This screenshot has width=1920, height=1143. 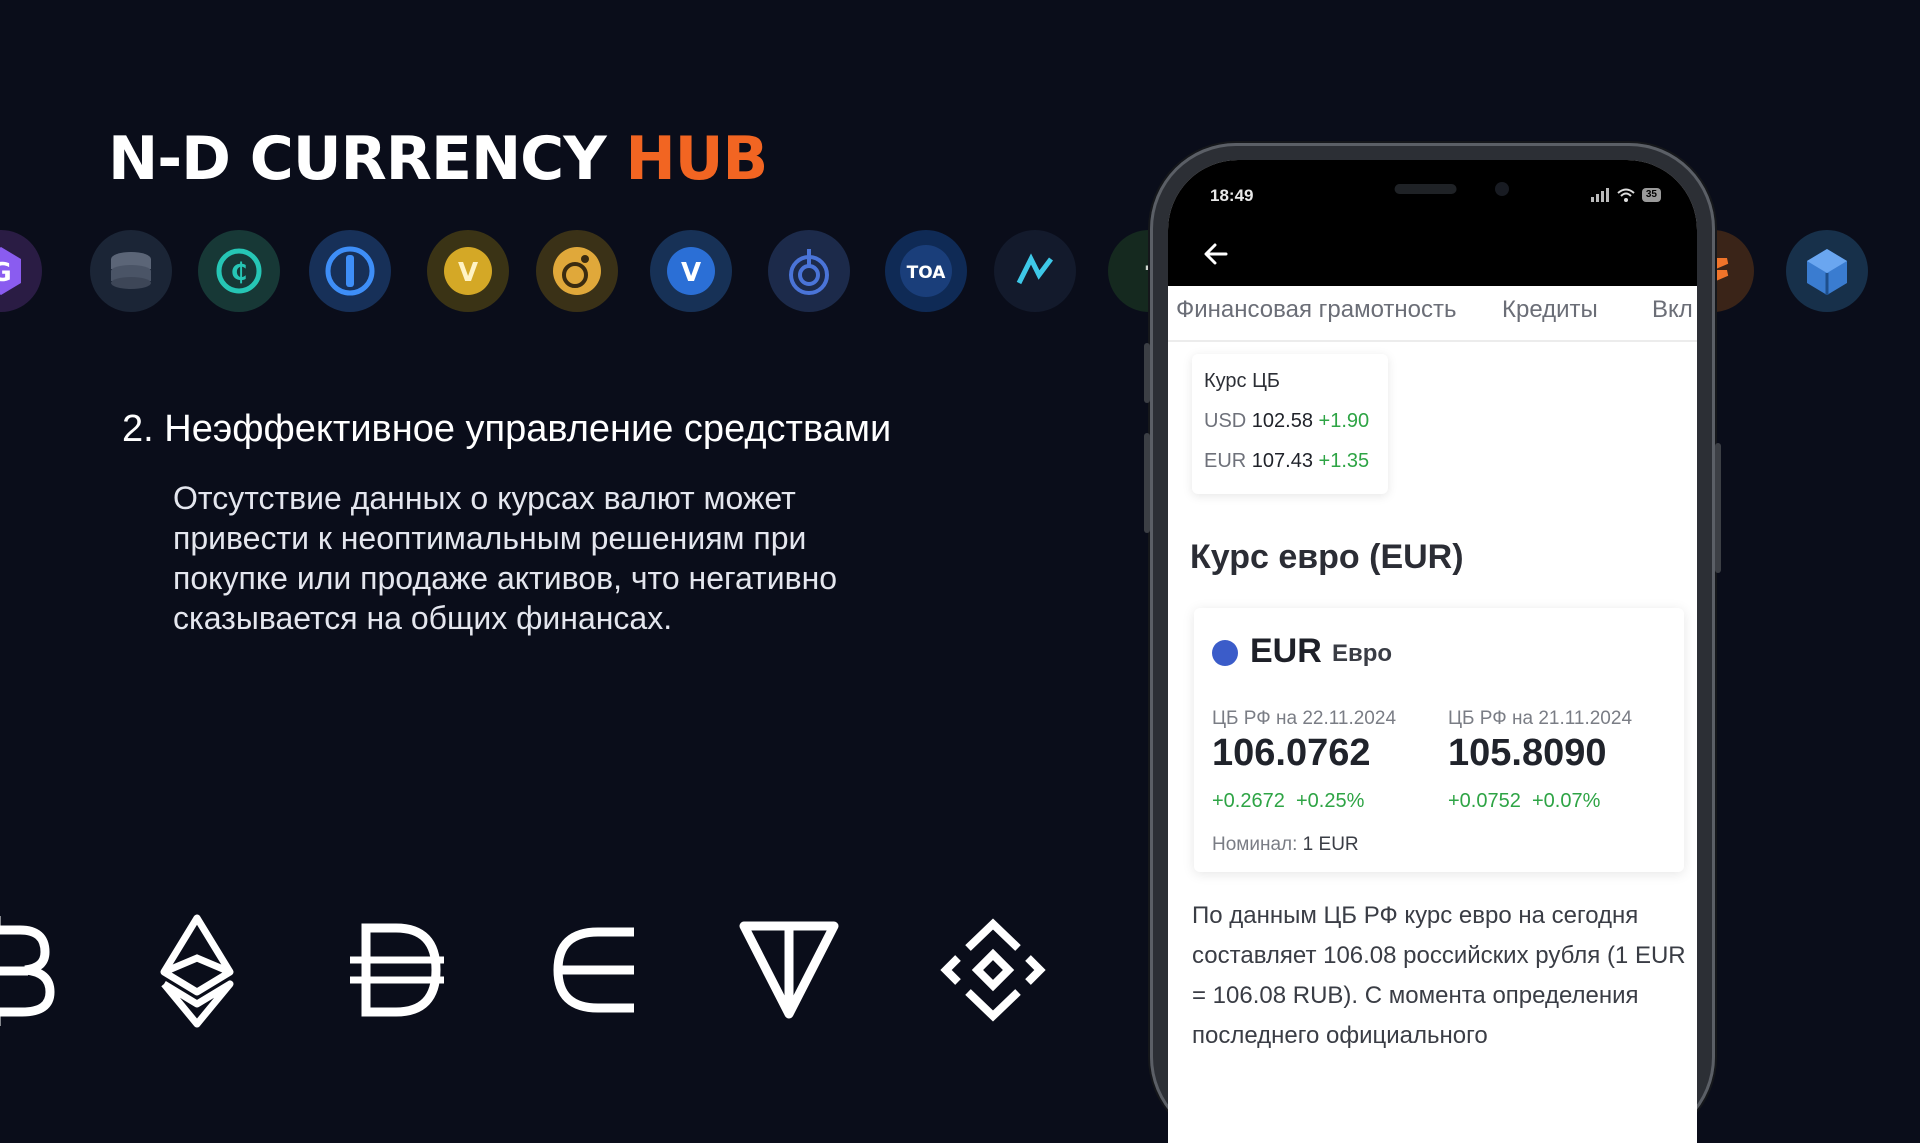 What do you see at coordinates (1282, 461) in the screenshot?
I see `rate-value: 107.43` at bounding box center [1282, 461].